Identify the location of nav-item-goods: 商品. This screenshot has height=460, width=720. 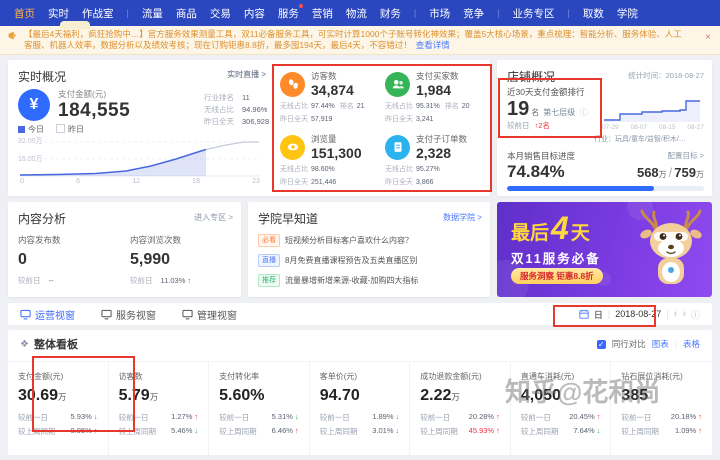
(186, 13).